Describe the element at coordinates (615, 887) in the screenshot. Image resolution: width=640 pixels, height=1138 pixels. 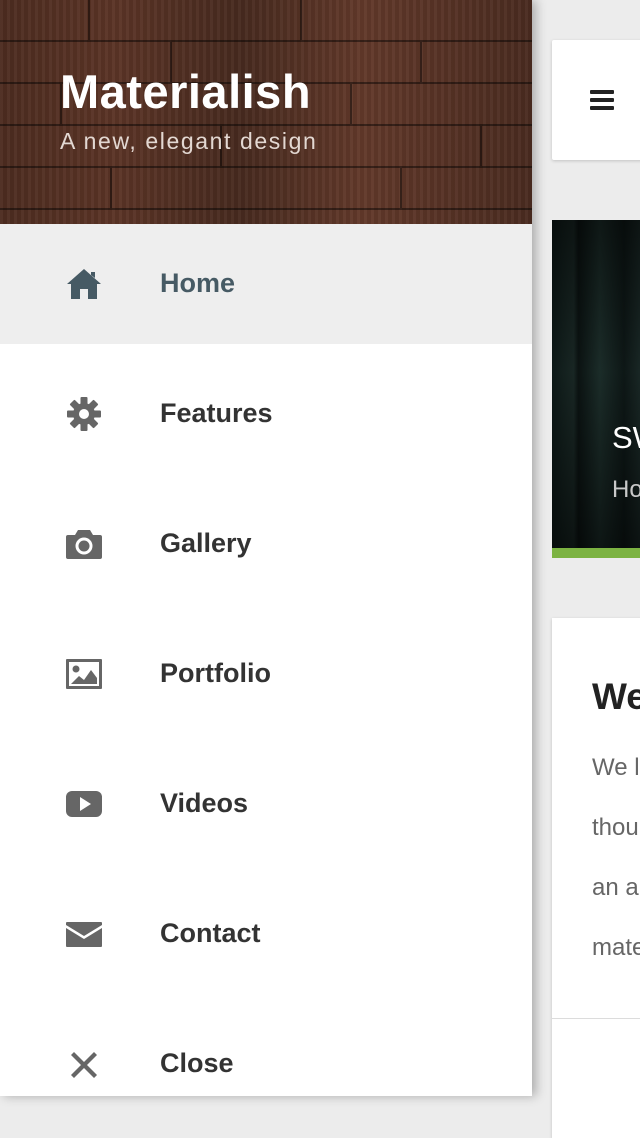
I see `card-text-line: an a` at that location.